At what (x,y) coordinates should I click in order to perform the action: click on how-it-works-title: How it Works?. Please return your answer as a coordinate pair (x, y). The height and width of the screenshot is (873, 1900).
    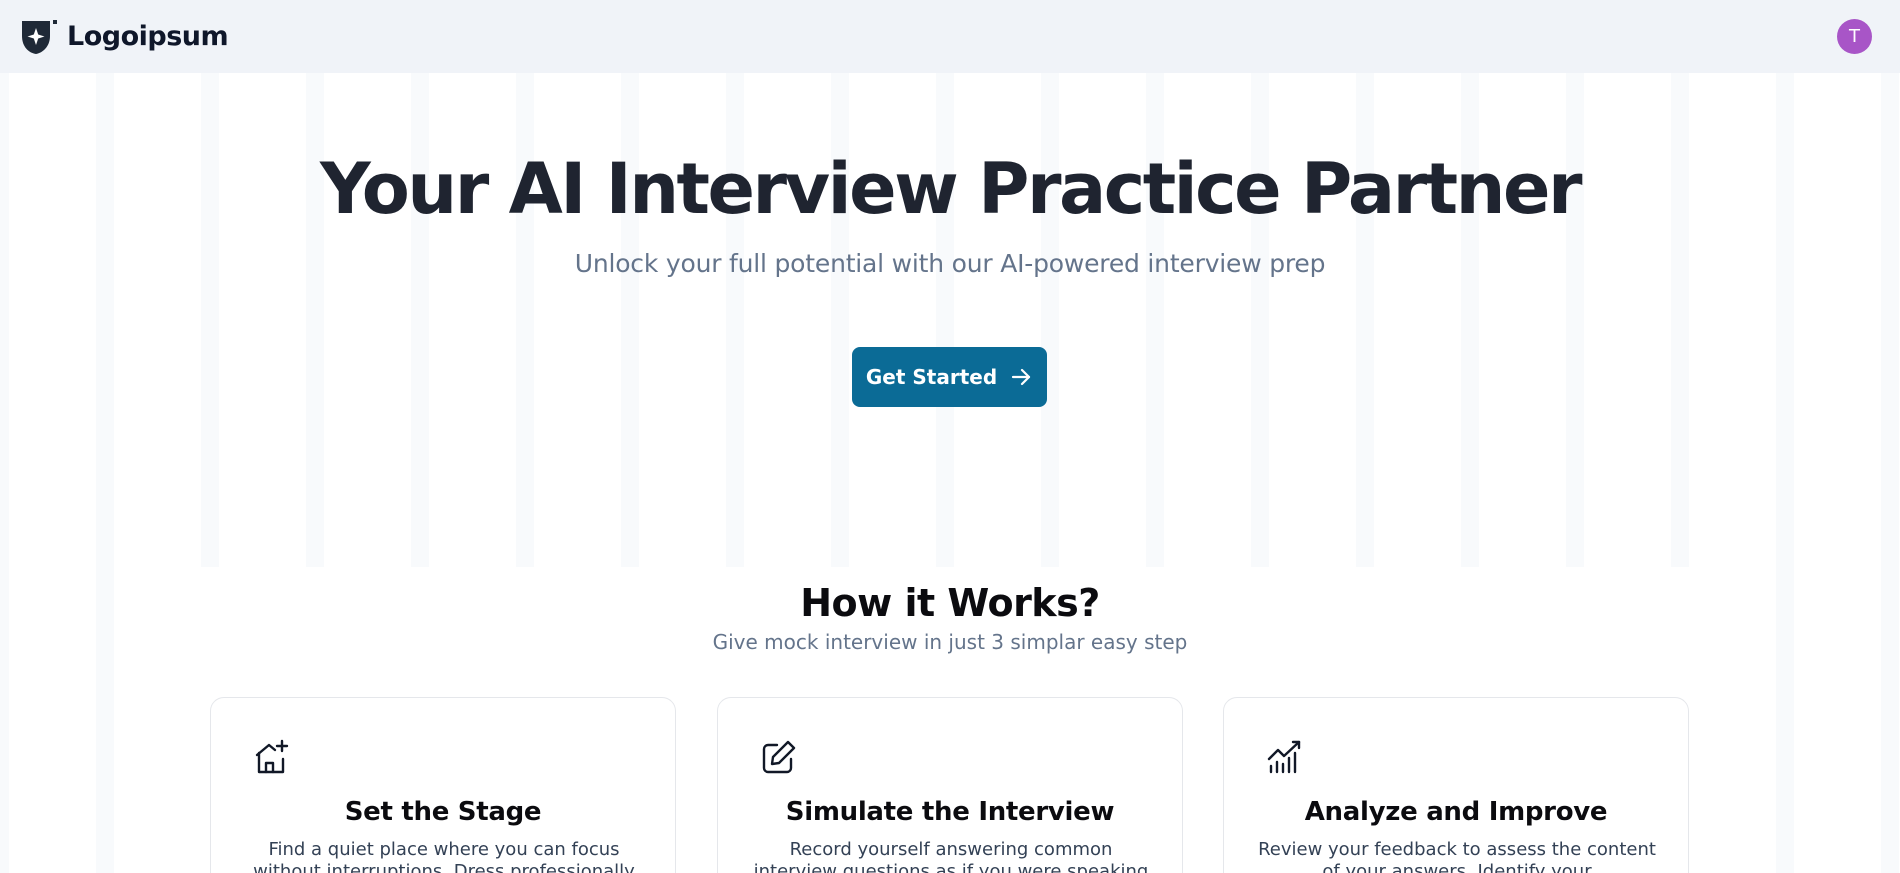
    Looking at the image, I should click on (950, 603).